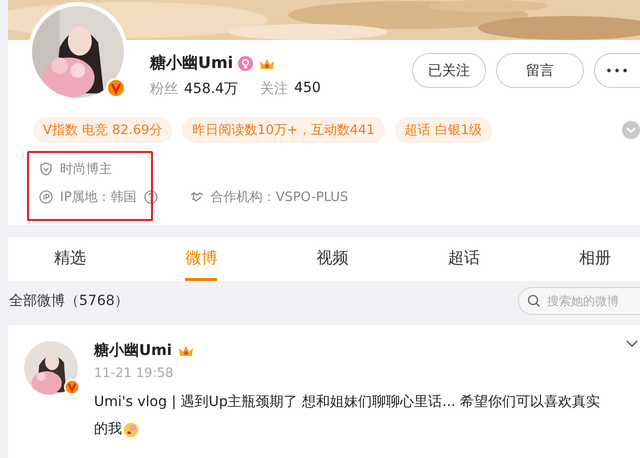 The width and height of the screenshot is (640, 458). Describe the element at coordinates (102, 130) in the screenshot. I see `tag: V指数 电竞 82.69分` at that location.